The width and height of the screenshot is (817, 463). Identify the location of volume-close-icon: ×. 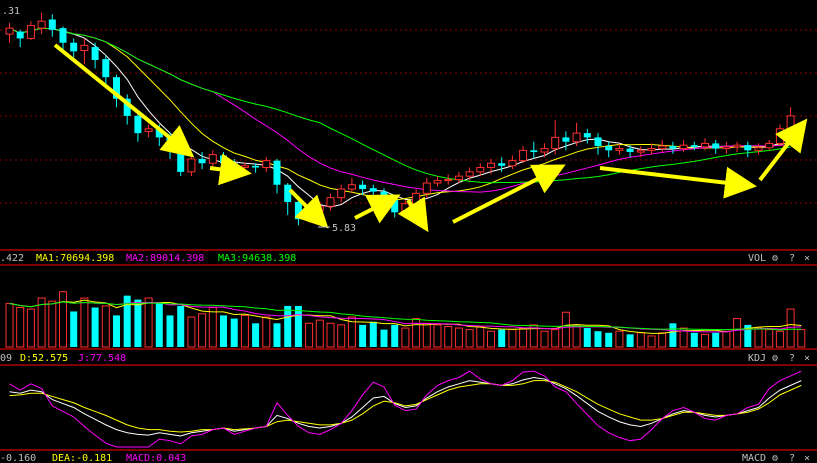
(807, 258).